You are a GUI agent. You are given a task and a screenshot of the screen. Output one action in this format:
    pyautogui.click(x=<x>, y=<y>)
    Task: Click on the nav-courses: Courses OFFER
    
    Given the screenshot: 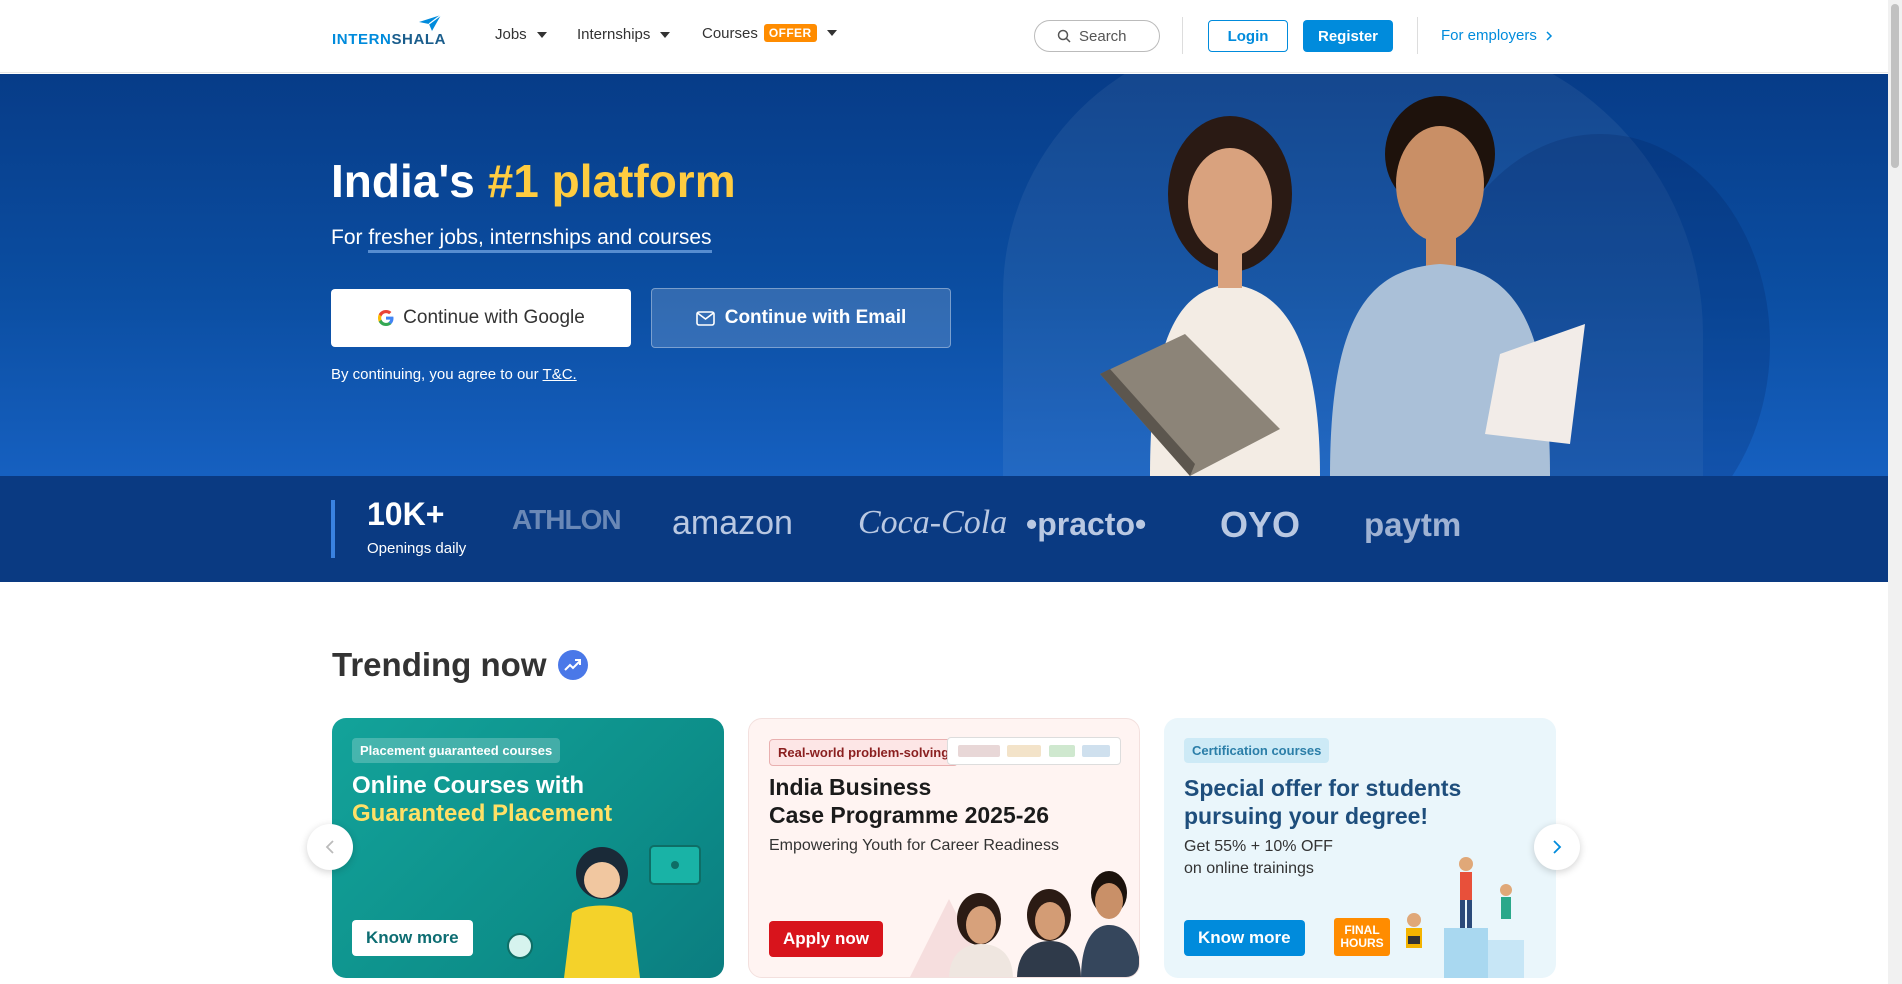 What is the action you would take?
    pyautogui.click(x=769, y=33)
    